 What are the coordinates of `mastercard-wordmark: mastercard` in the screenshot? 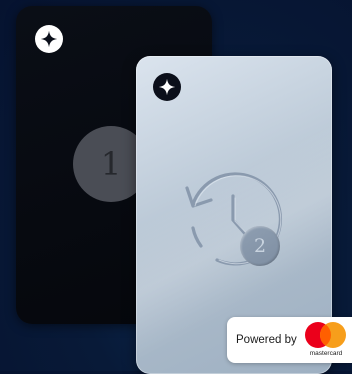 It's located at (326, 353).